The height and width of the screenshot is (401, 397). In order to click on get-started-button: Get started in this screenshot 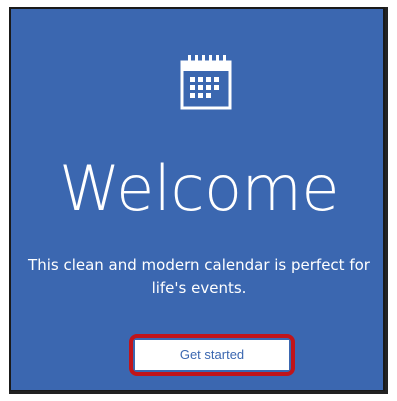, I will do `click(212, 355)`.